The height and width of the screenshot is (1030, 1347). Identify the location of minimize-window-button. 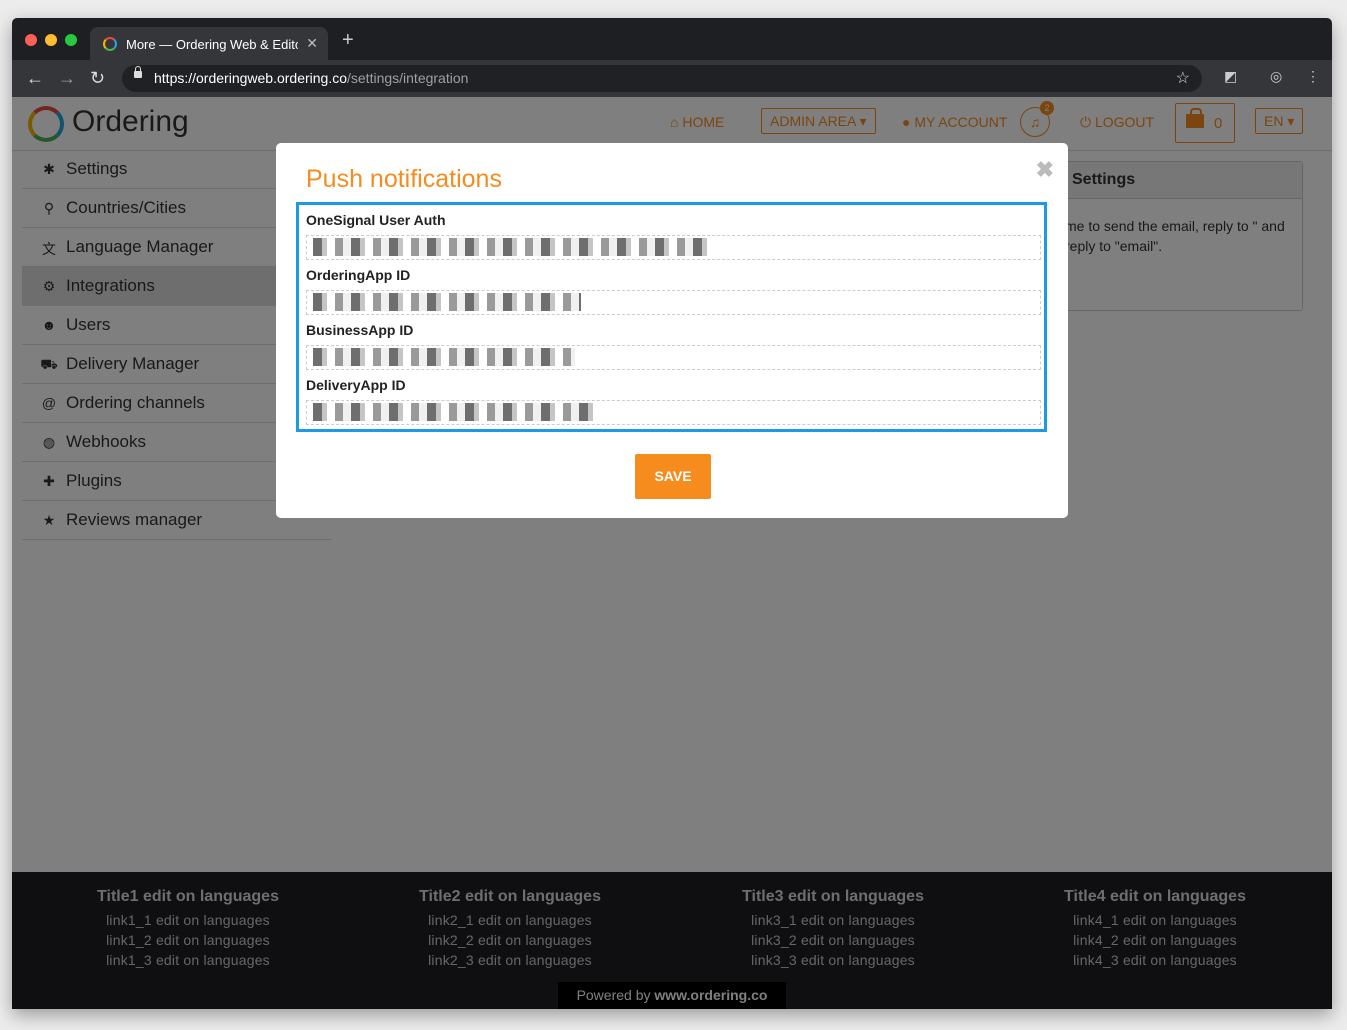
(51, 40).